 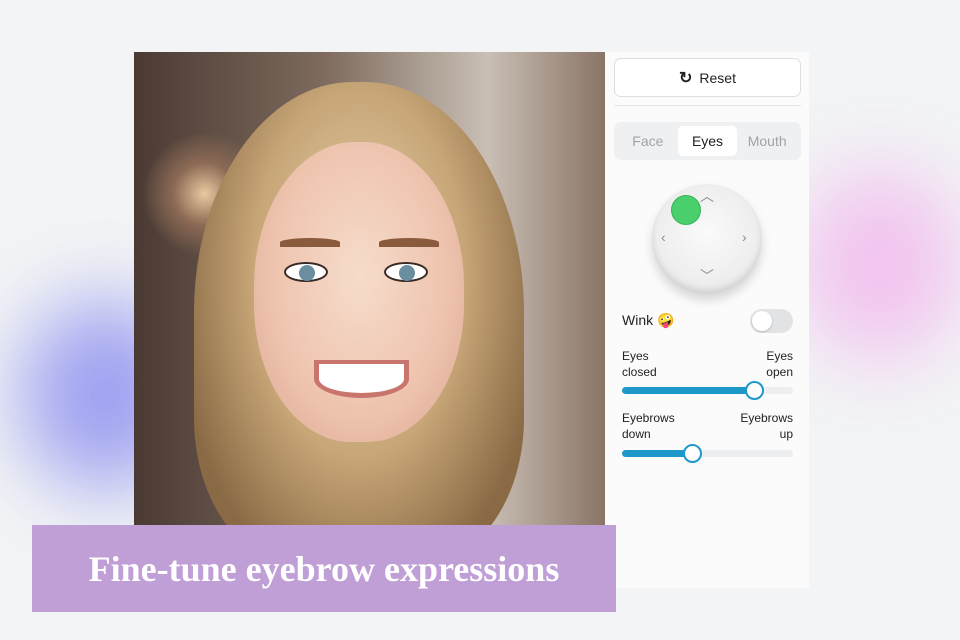 What do you see at coordinates (324, 568) in the screenshot?
I see `caption-banner: Fine-tune eyebrow expressions` at bounding box center [324, 568].